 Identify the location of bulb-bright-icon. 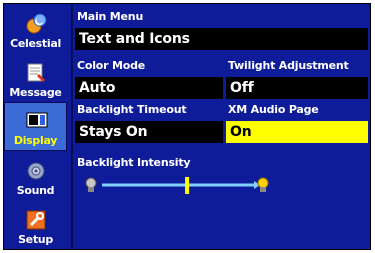
(263, 184).